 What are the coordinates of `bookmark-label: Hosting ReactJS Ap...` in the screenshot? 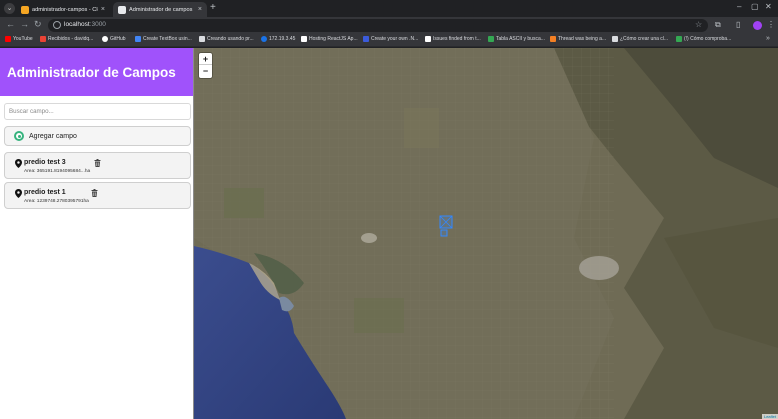 It's located at (333, 39).